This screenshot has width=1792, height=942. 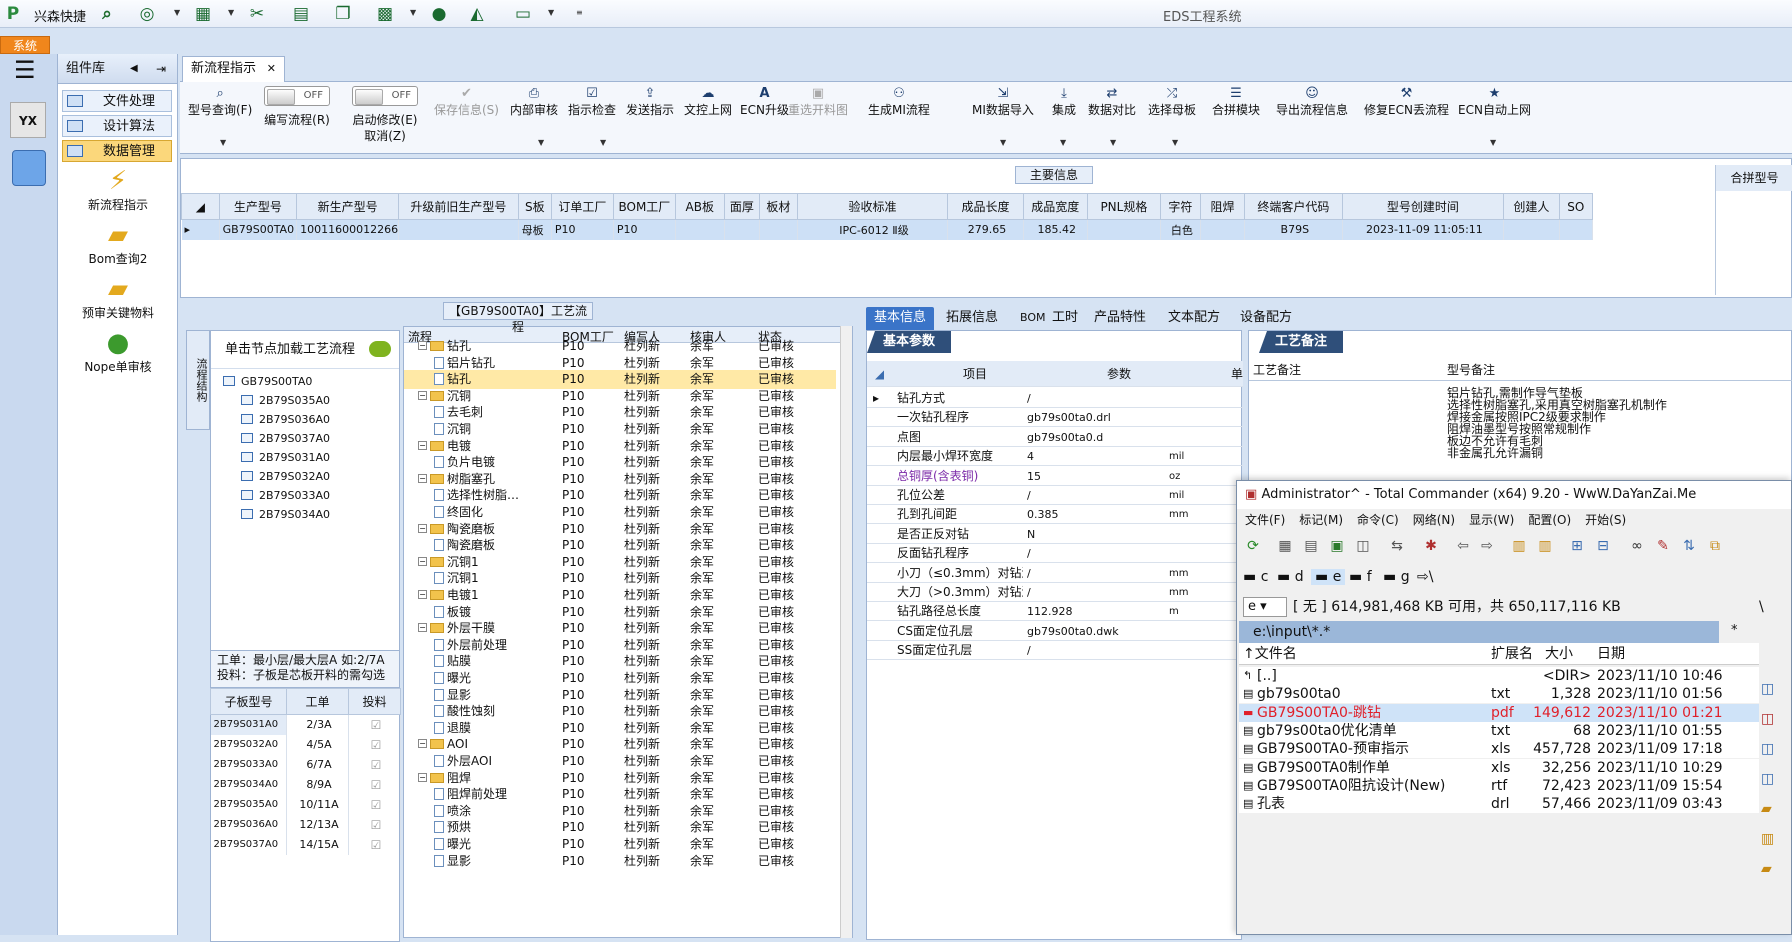 What do you see at coordinates (1097, 514) in the screenshot?
I see `param-value: 0.385` at bounding box center [1097, 514].